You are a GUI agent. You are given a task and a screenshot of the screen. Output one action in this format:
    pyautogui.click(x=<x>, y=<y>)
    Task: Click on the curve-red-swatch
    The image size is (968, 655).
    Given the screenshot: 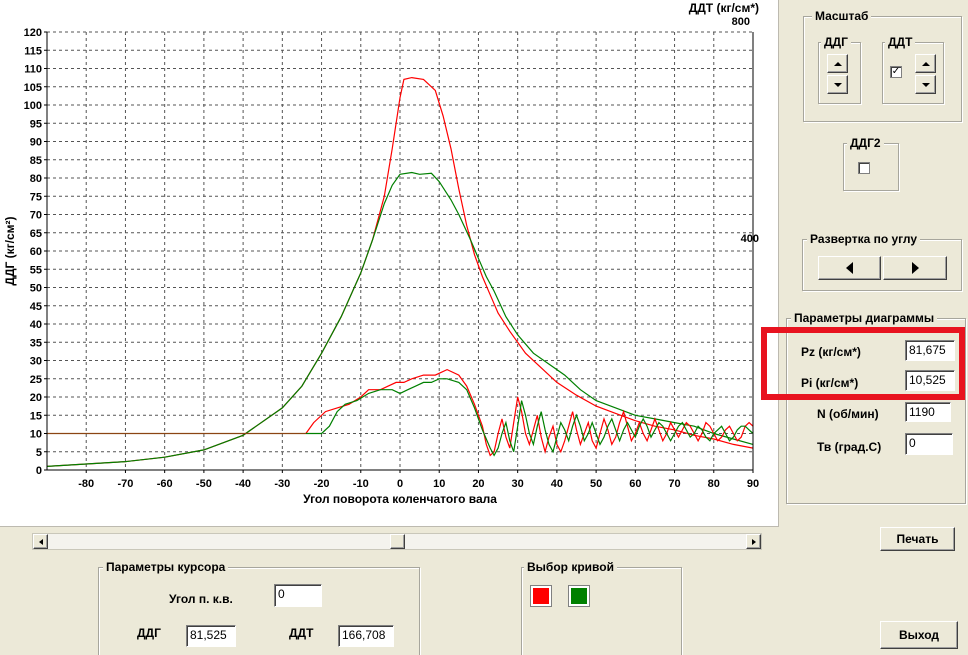 What is the action you would take?
    pyautogui.click(x=541, y=596)
    